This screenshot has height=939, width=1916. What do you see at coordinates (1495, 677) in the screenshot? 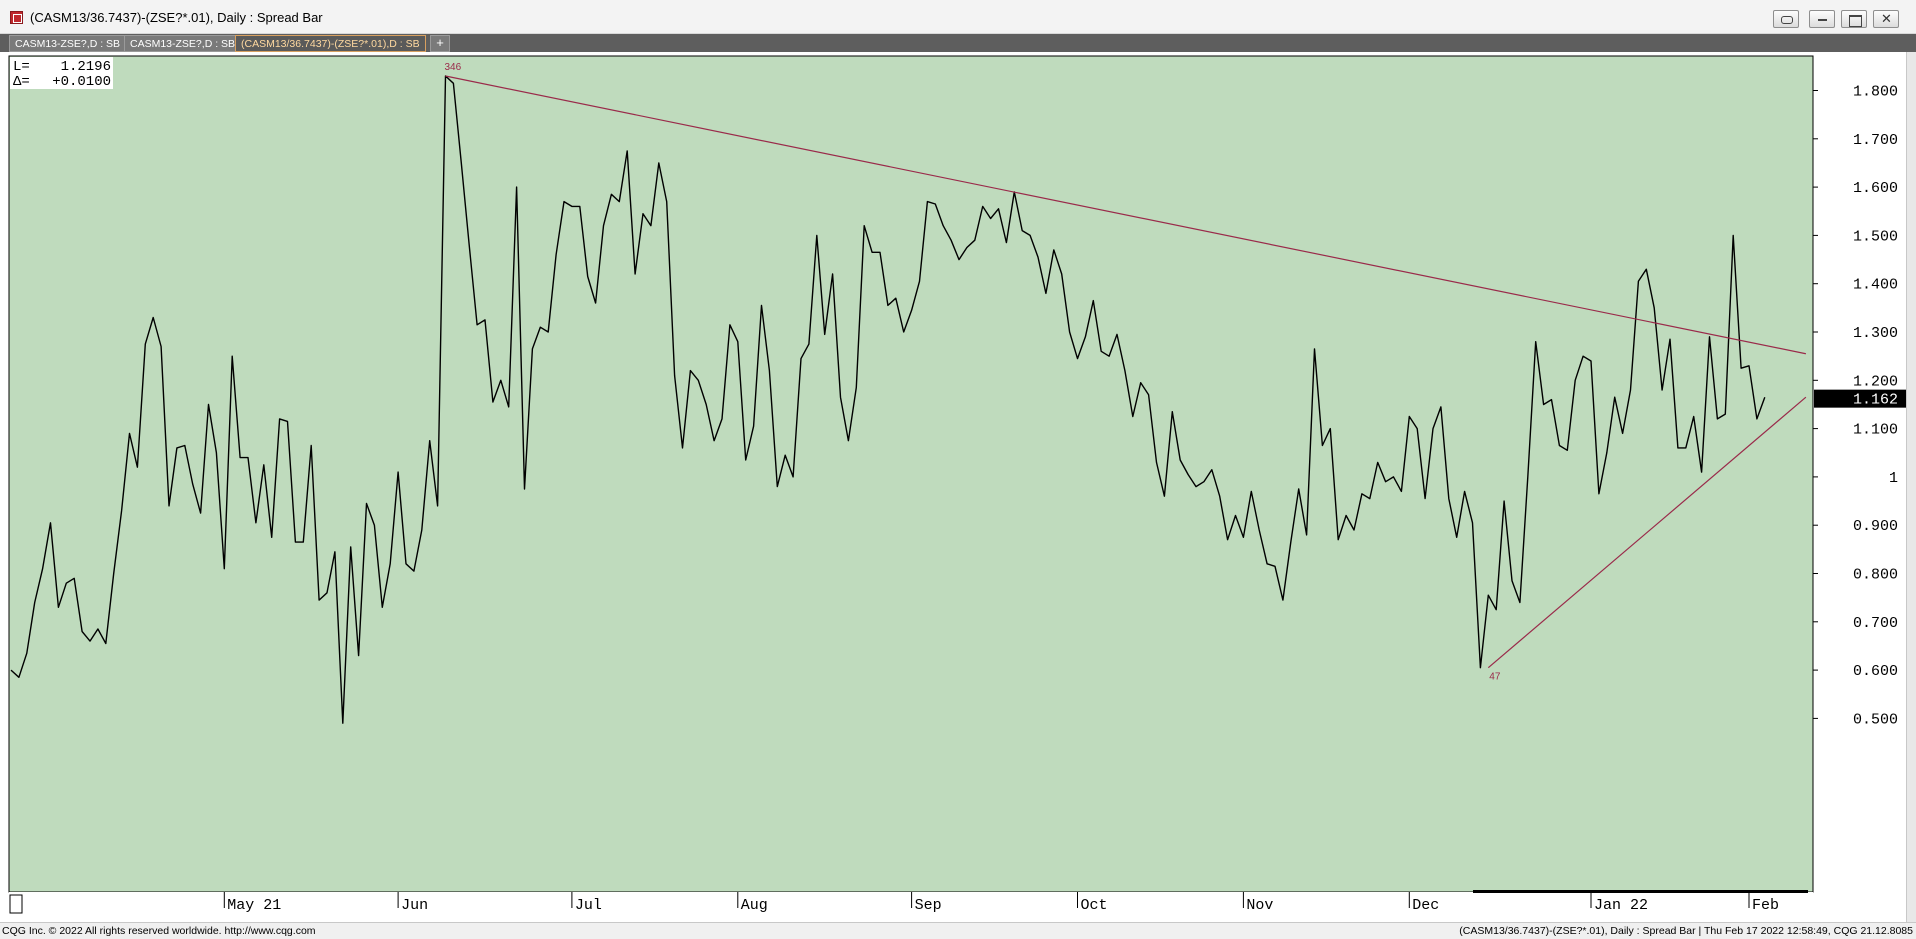
I see `low-marker-label: 47` at bounding box center [1495, 677].